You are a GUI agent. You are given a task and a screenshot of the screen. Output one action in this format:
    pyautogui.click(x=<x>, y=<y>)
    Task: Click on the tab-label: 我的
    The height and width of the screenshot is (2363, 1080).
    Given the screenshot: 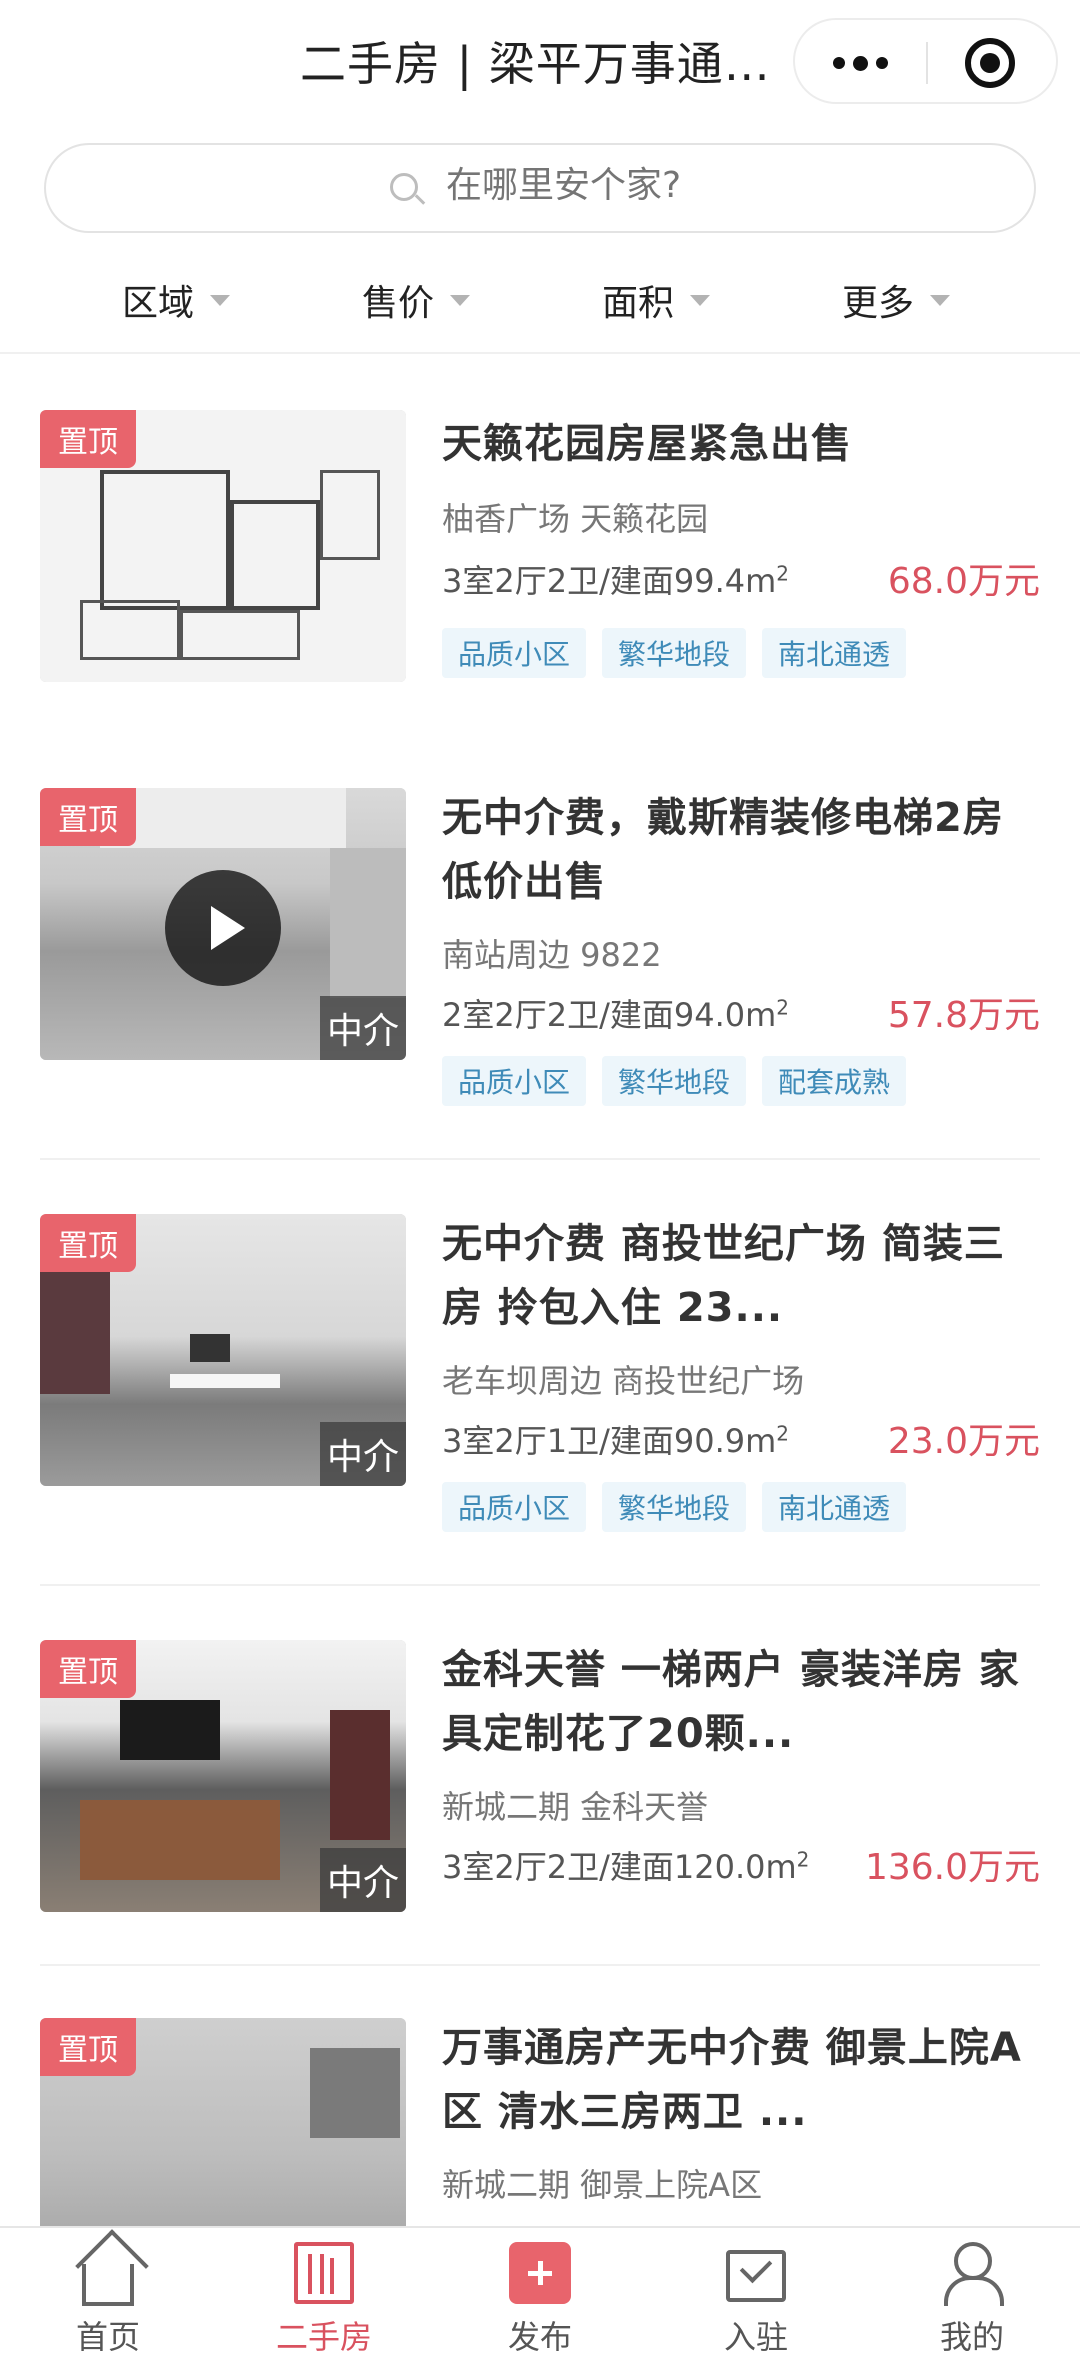 What is the action you would take?
    pyautogui.click(x=971, y=2337)
    